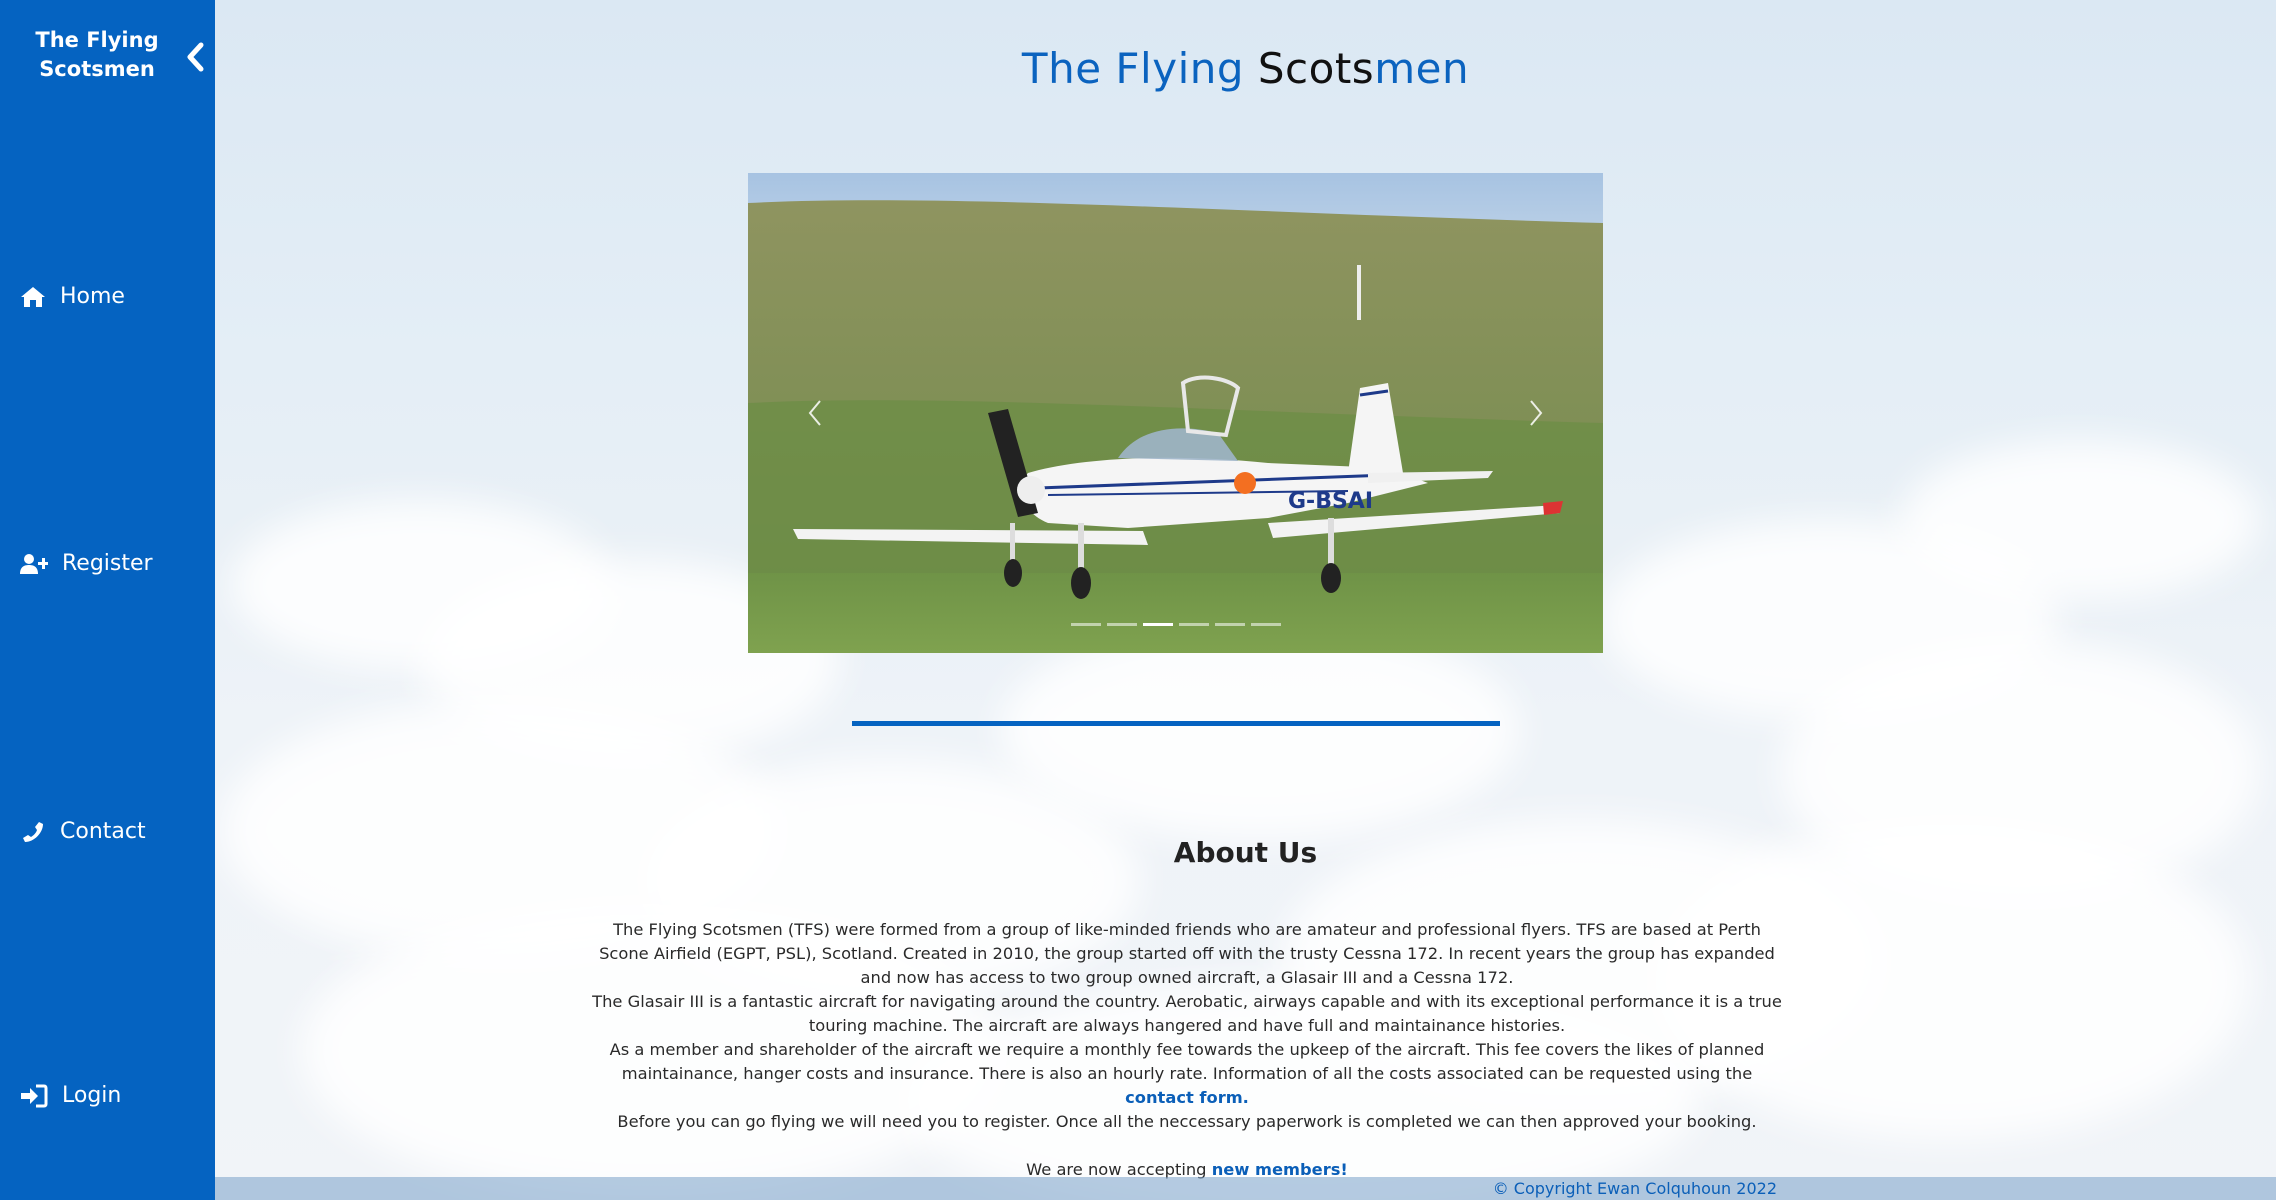  What do you see at coordinates (1175, 624) in the screenshot?
I see `carousel-indicators` at bounding box center [1175, 624].